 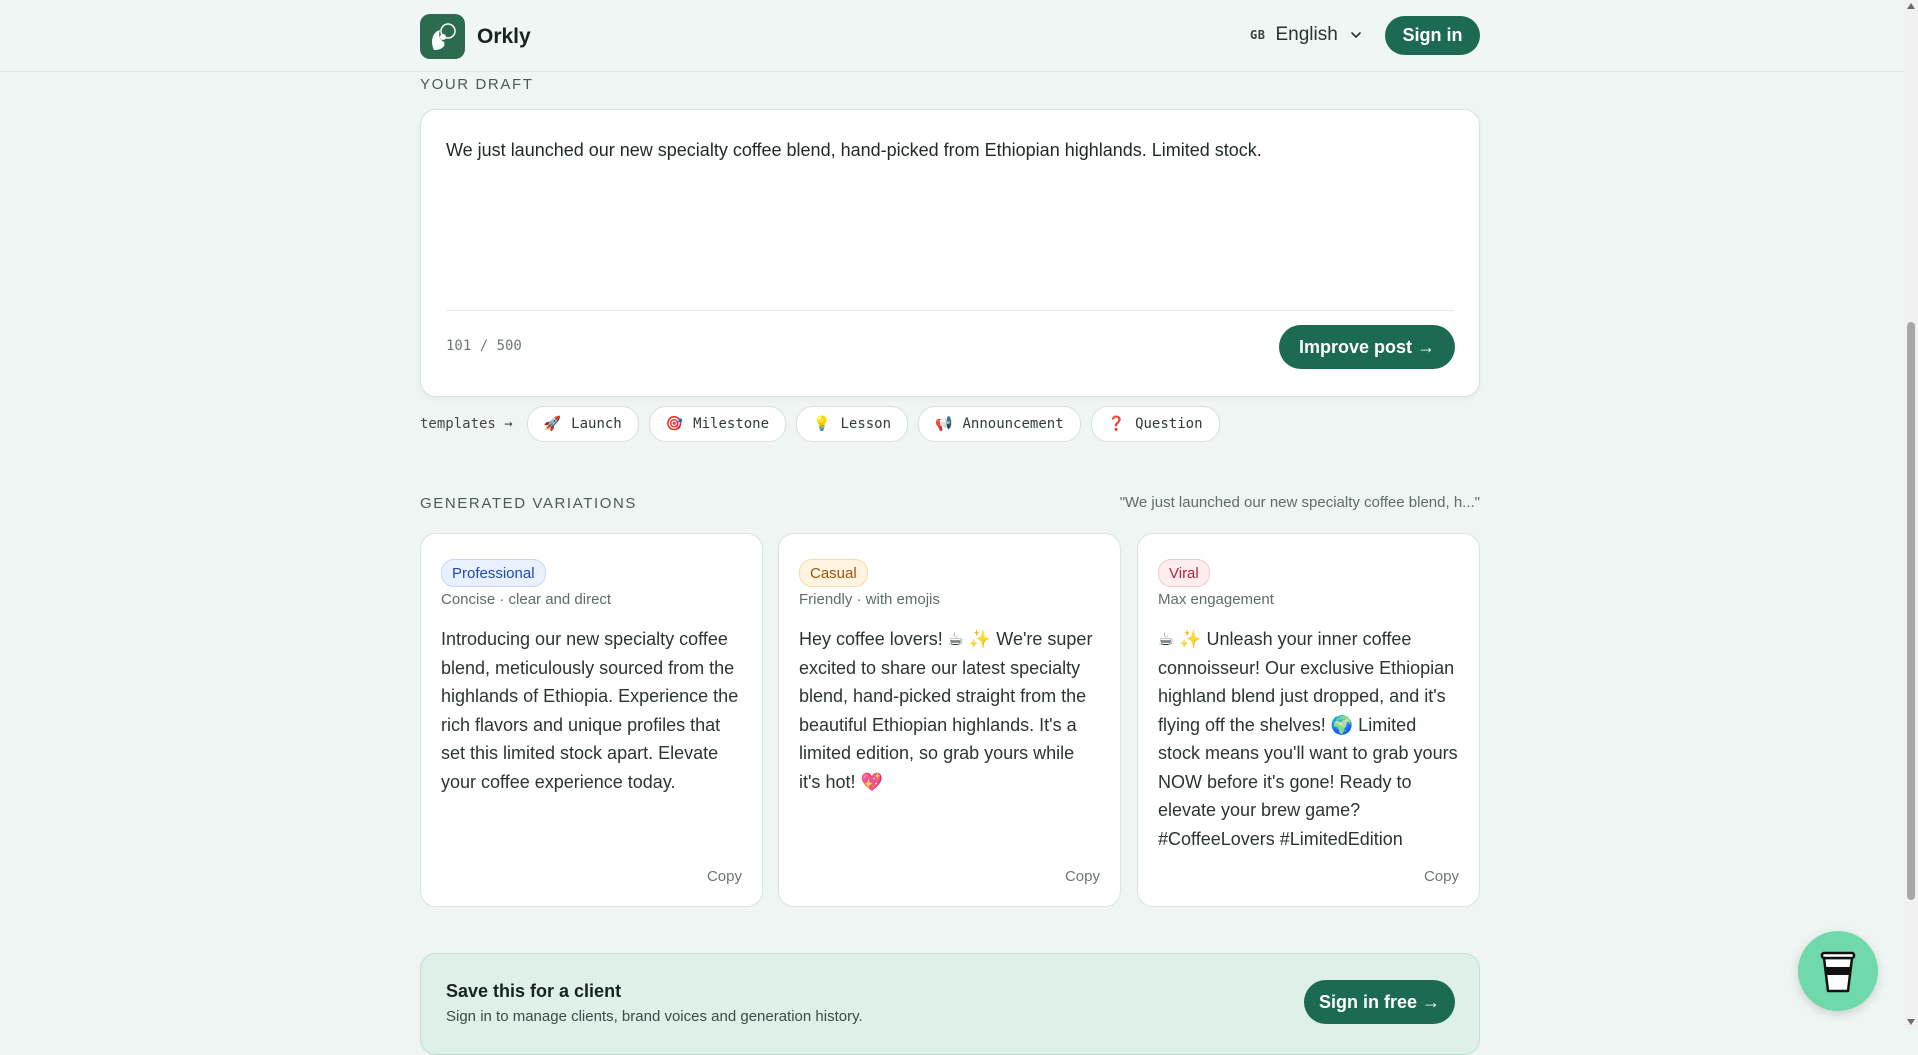 I want to click on sign-in-button: Sign in, so click(x=1432, y=35).